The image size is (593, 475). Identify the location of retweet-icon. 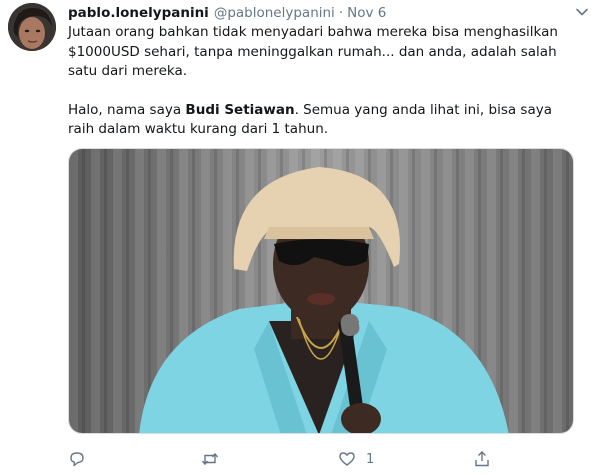
(210, 459).